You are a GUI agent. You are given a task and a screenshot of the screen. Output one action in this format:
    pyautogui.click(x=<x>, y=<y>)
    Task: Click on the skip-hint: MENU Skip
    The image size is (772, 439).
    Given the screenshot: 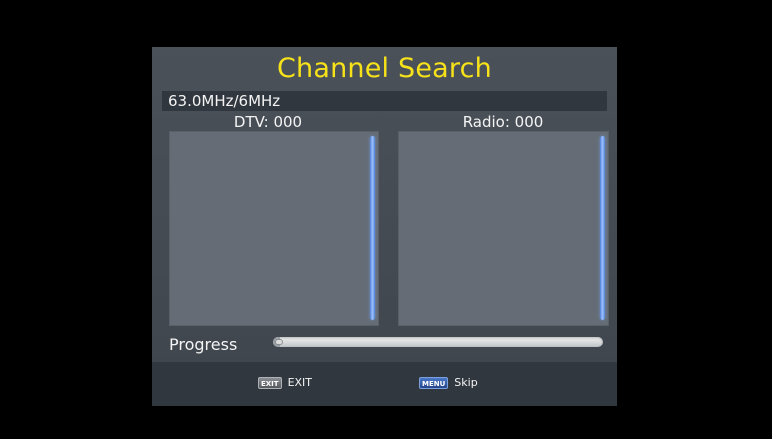 What is the action you would take?
    pyautogui.click(x=448, y=382)
    